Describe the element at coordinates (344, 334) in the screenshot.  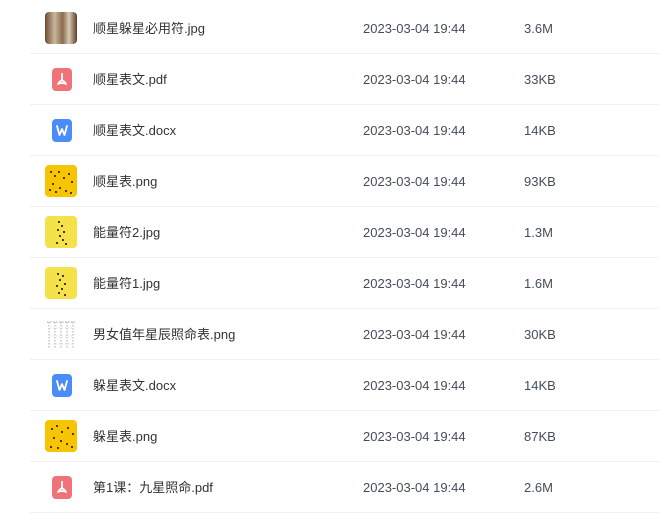
I see `file-row: 男女值年星辰照命表.png 2023-03-04 19:44 30KB` at that location.